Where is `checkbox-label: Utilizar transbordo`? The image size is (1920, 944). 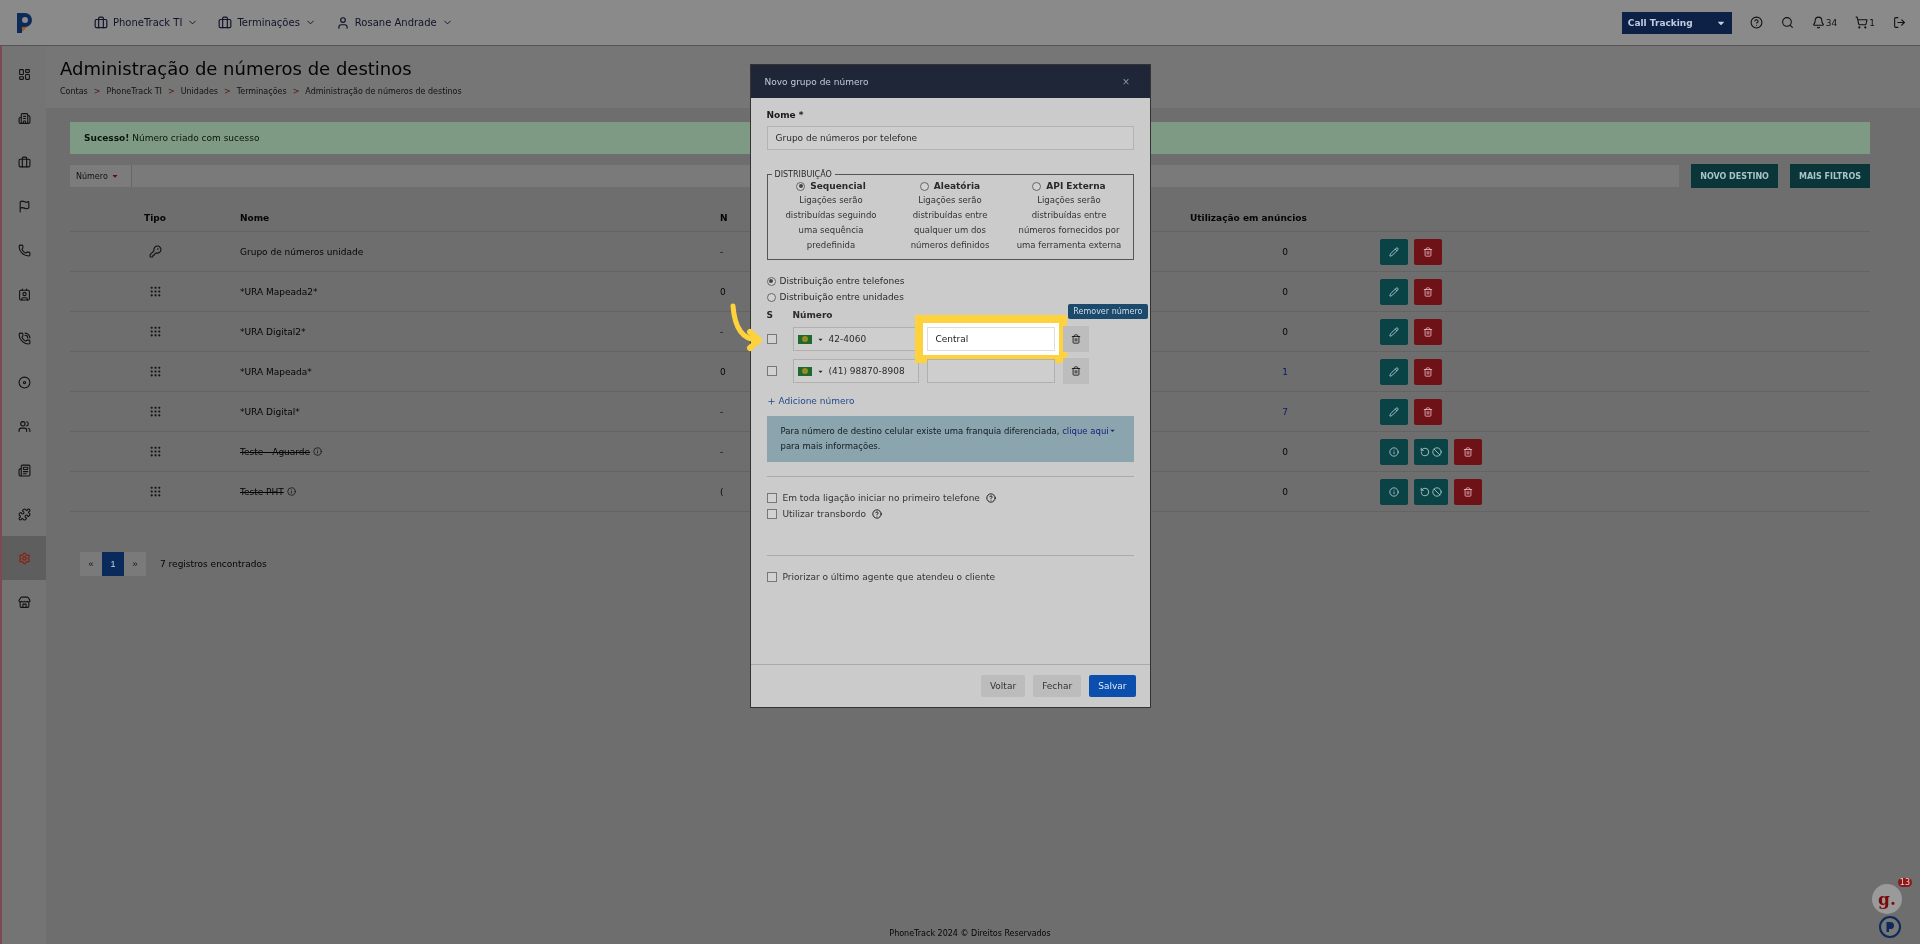 checkbox-label: Utilizar transbordo is located at coordinates (824, 514).